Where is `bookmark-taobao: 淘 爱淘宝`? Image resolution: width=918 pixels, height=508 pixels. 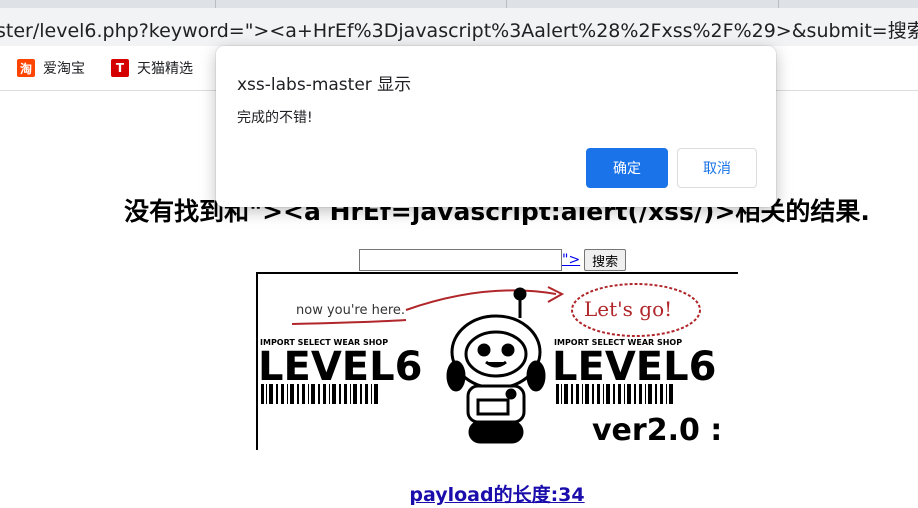 bookmark-taobao: 淘 爱淘宝 is located at coordinates (51, 68).